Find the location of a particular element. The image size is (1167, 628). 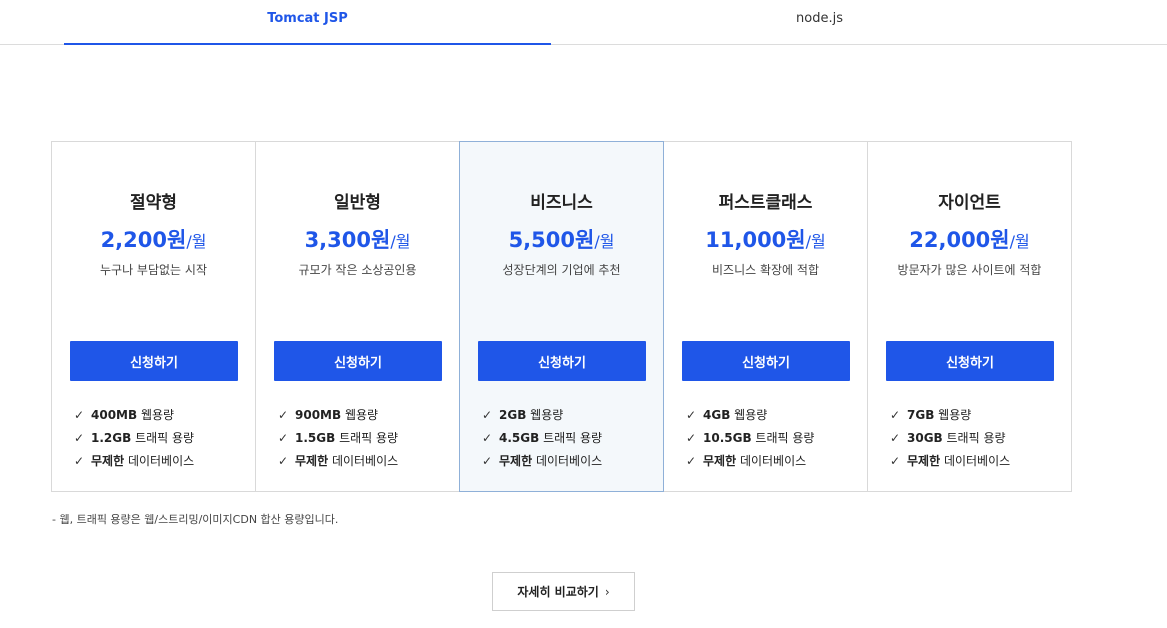

feature-item: ✓ 1.2GB 트래픽 용량 is located at coordinates (134, 440).